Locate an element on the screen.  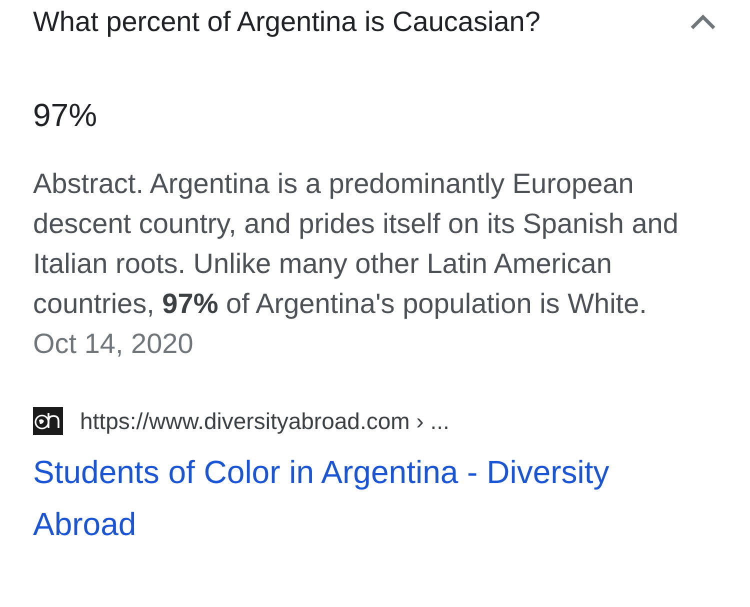
date-text: Oct 14, 2020 is located at coordinates (113, 344).